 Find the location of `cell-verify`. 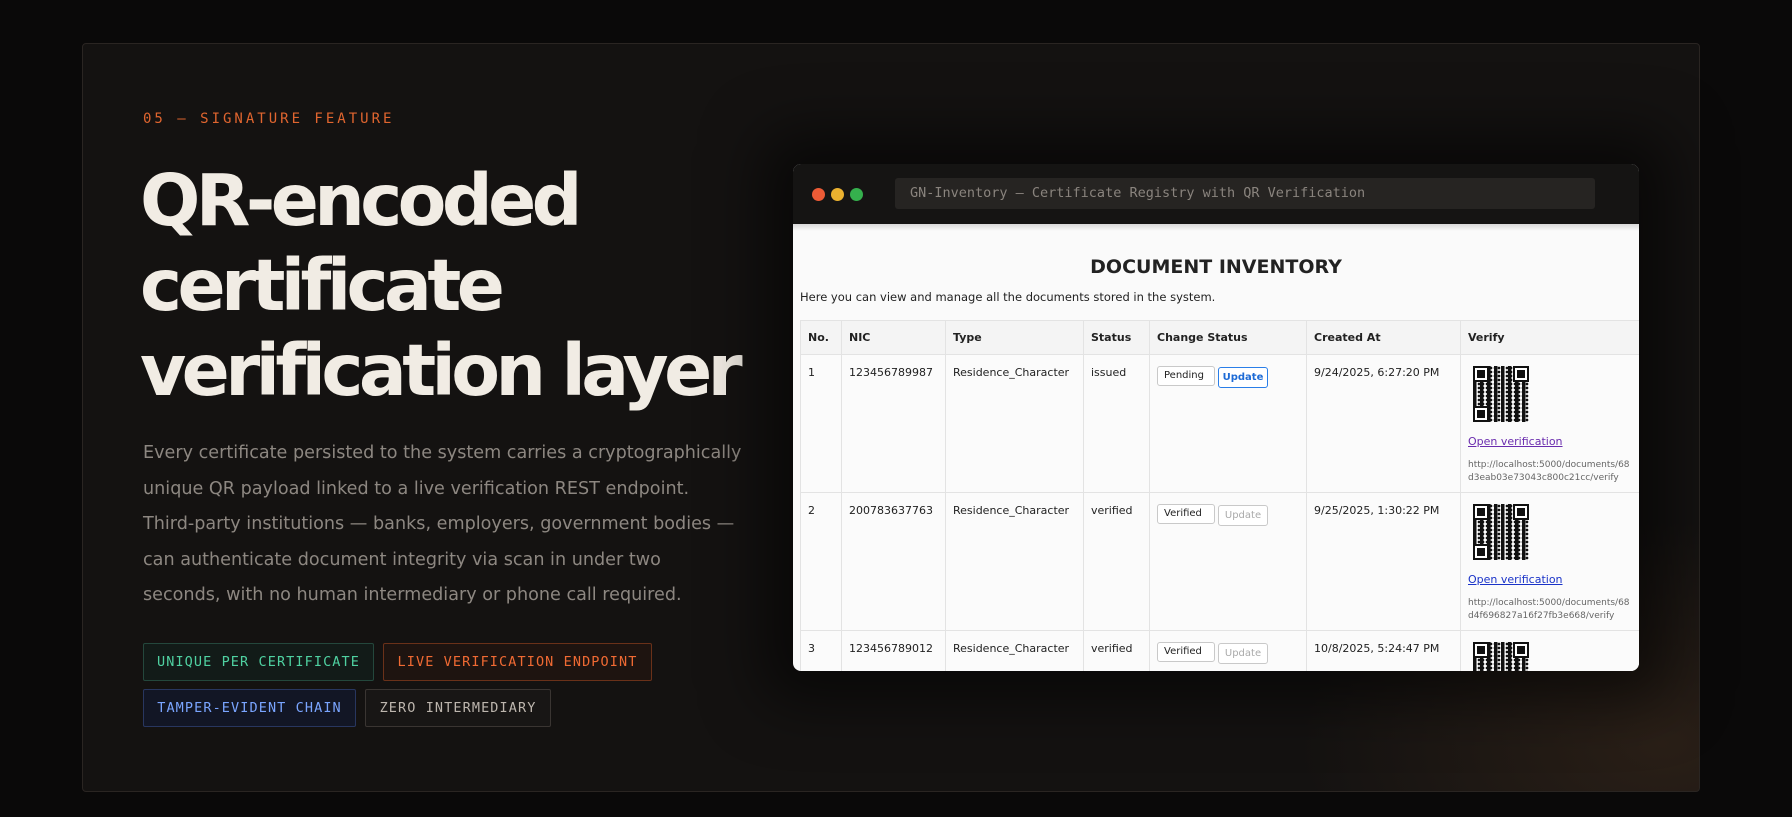

cell-verify is located at coordinates (1549, 650).